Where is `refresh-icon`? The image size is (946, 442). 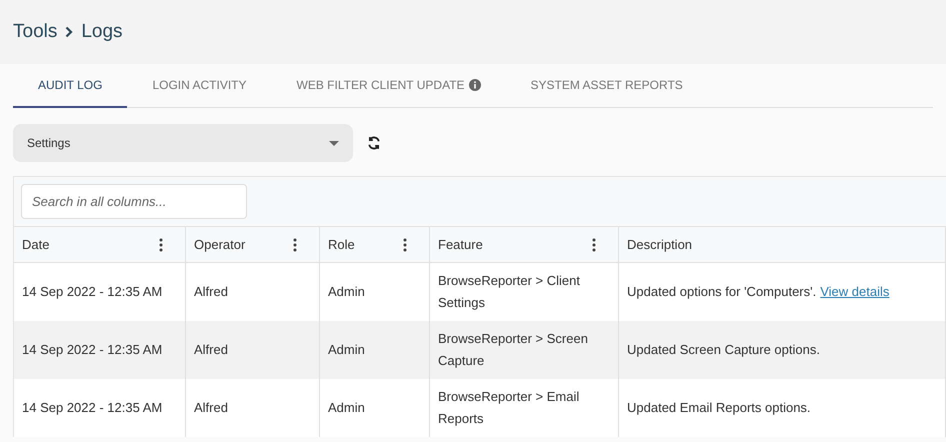
refresh-icon is located at coordinates (374, 143).